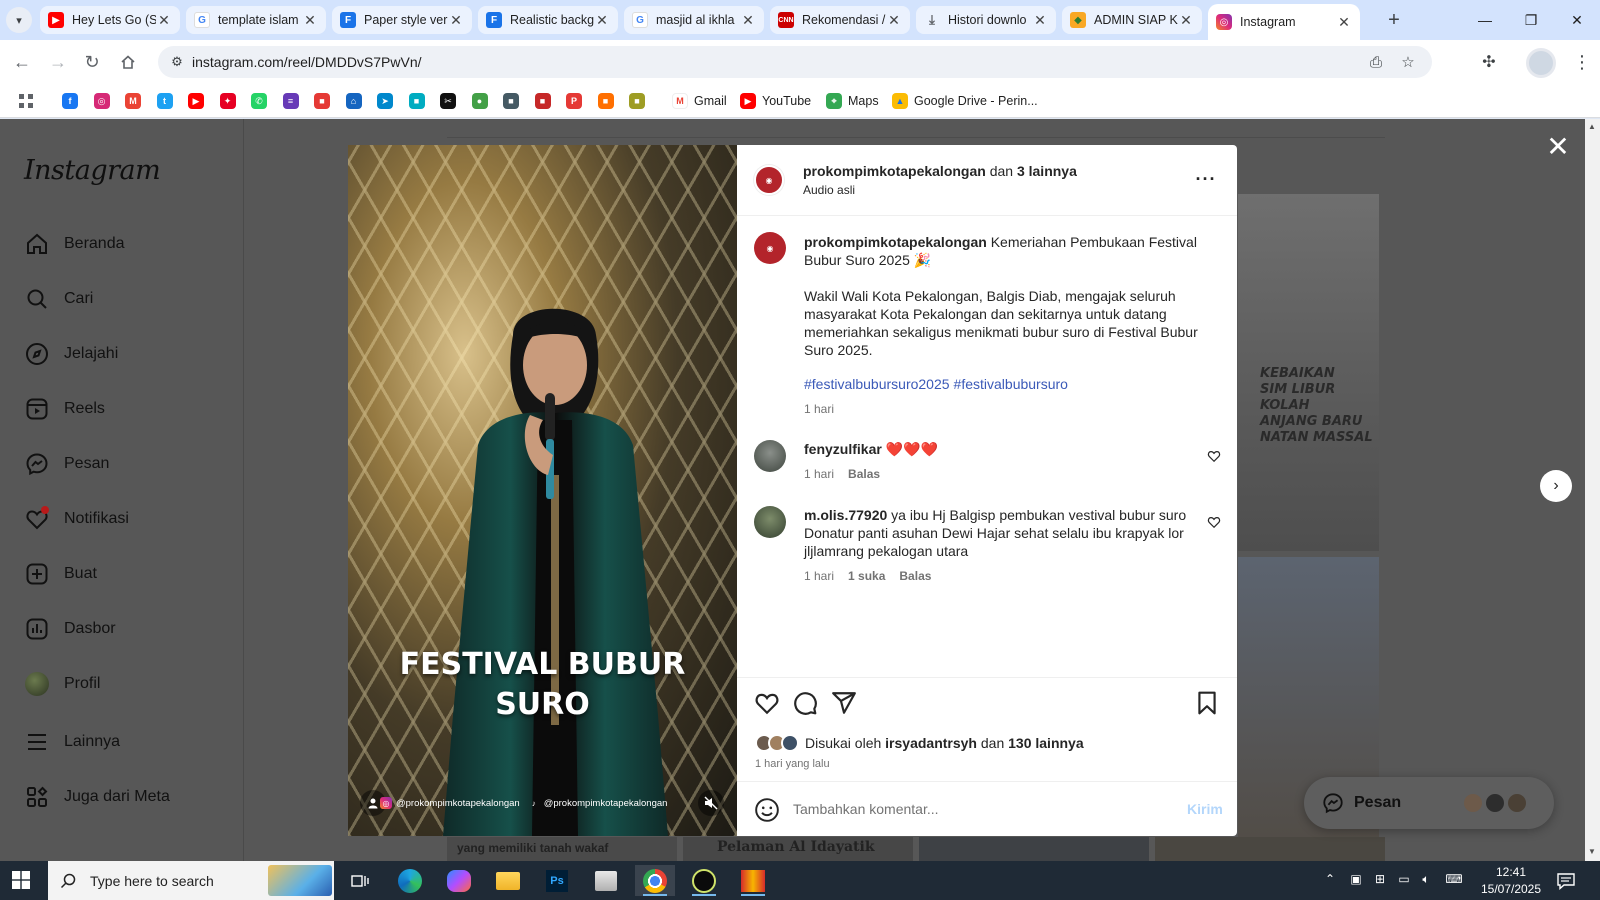 The height and width of the screenshot is (900, 1600). Describe the element at coordinates (844, 703) in the screenshot. I see `share-icon` at that location.